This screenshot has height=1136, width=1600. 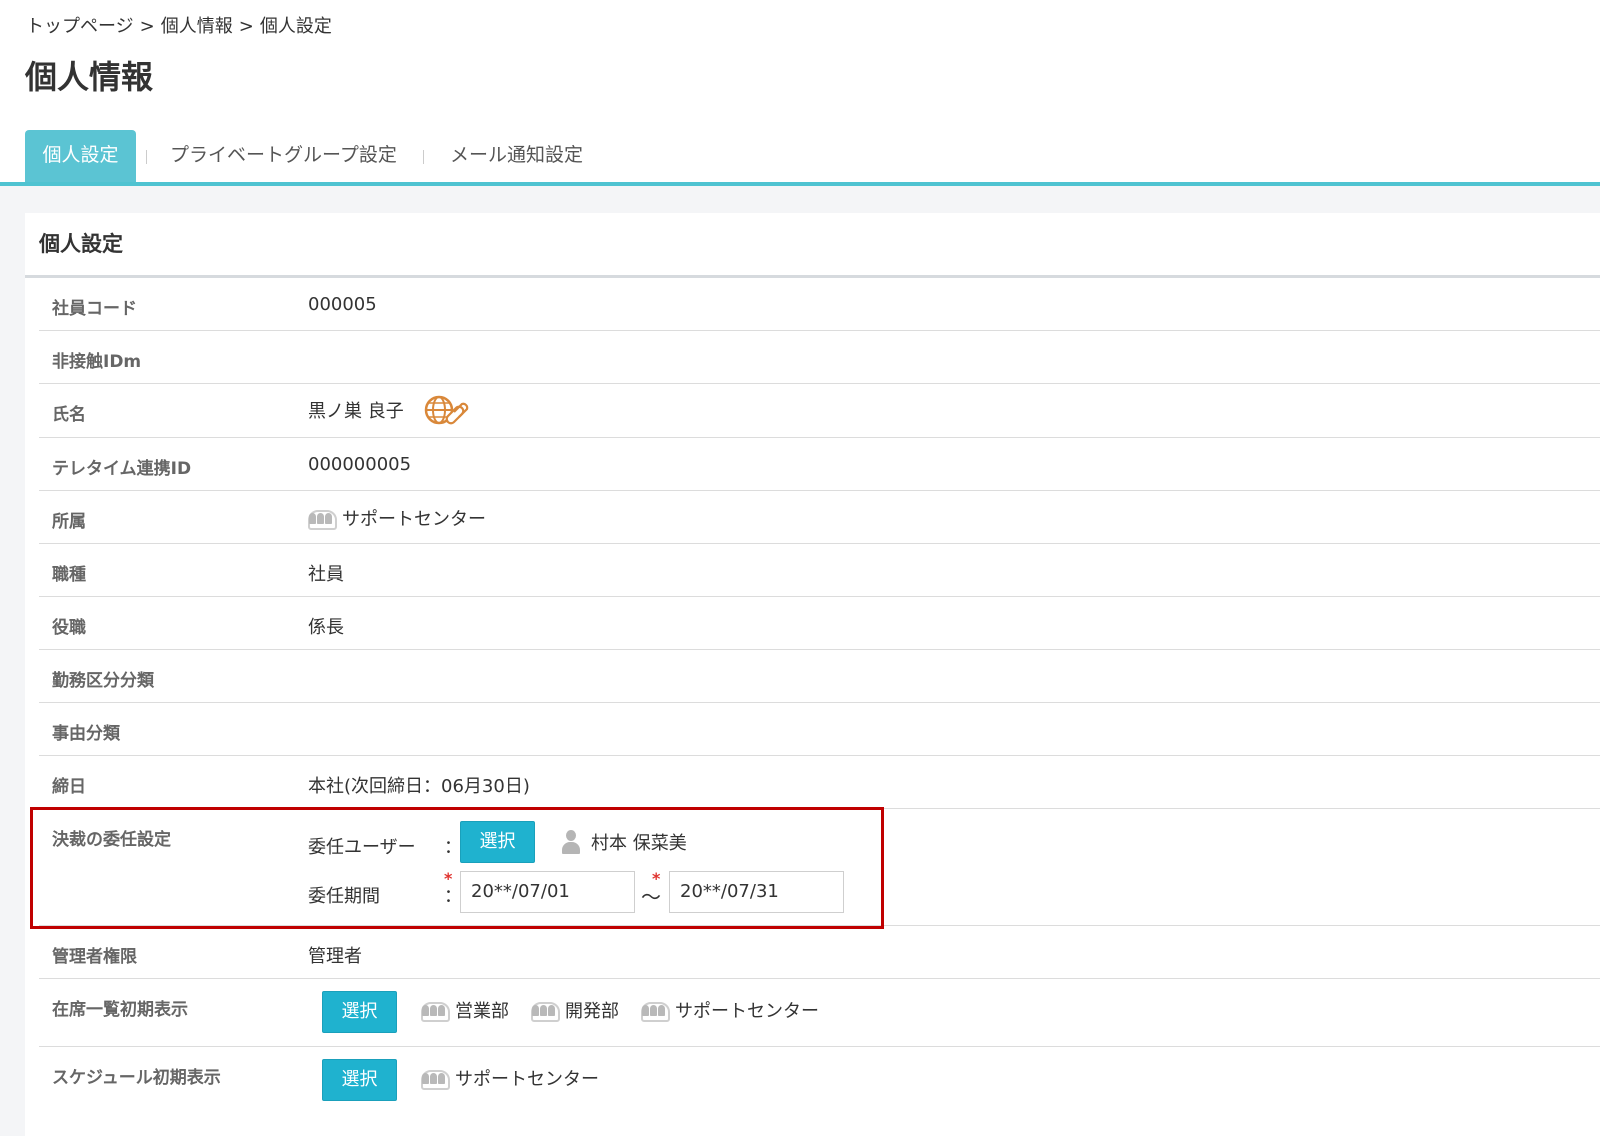 What do you see at coordinates (136, 1078) in the screenshot?
I see `field-label: スケジュール初期表示` at bounding box center [136, 1078].